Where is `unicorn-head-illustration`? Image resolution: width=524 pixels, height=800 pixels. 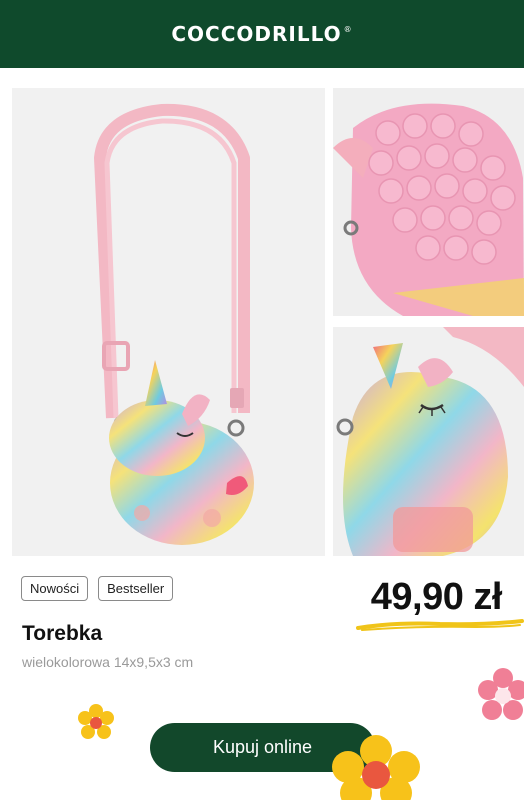
unicorn-head-illustration is located at coordinates (430, 441).